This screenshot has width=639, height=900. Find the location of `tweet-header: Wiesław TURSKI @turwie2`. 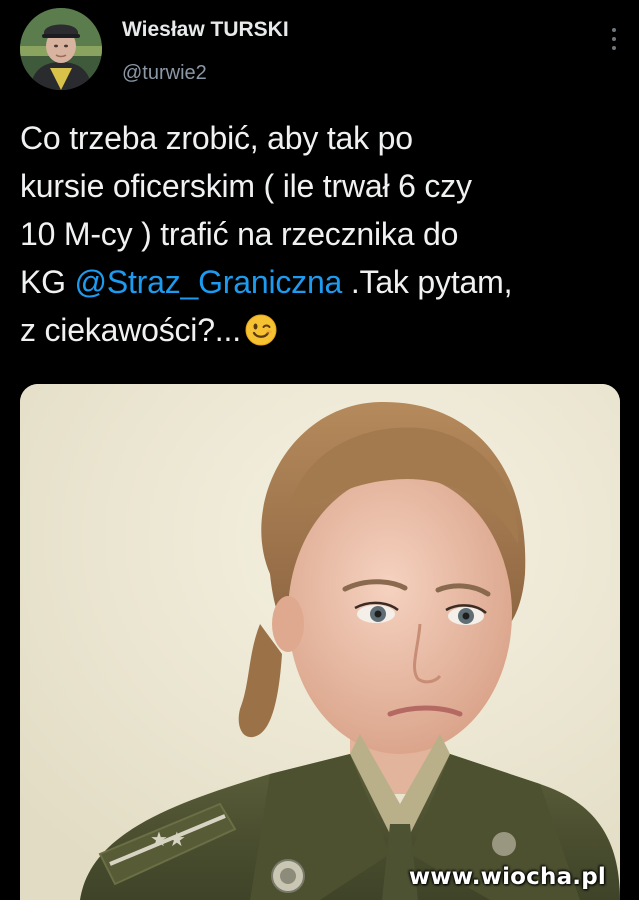

tweet-header: Wiesław TURSKI @turwie2 is located at coordinates (328, 51).